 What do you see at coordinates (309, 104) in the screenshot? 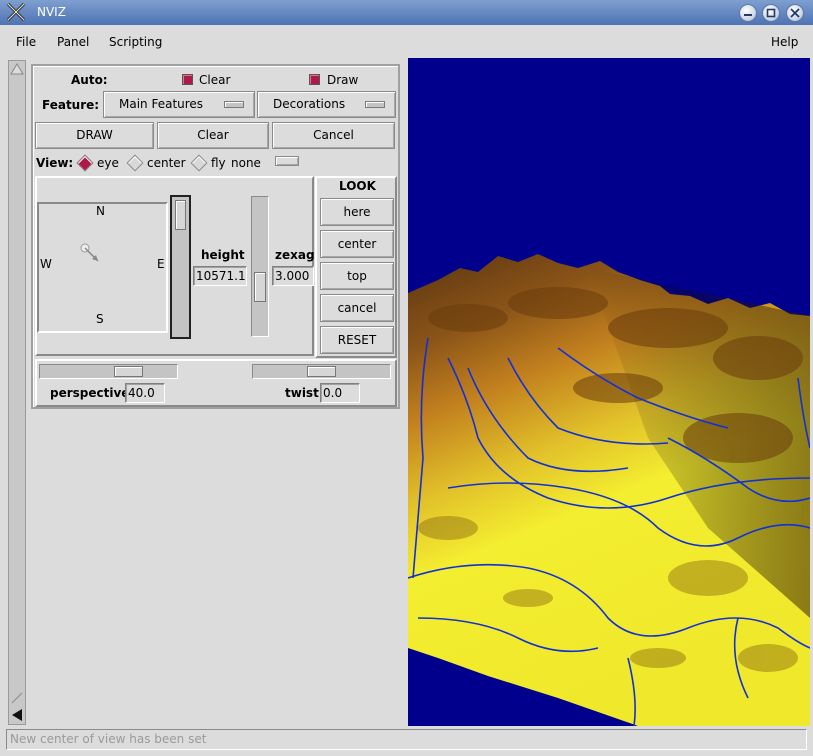
I see `decorations-label: Decorations` at bounding box center [309, 104].